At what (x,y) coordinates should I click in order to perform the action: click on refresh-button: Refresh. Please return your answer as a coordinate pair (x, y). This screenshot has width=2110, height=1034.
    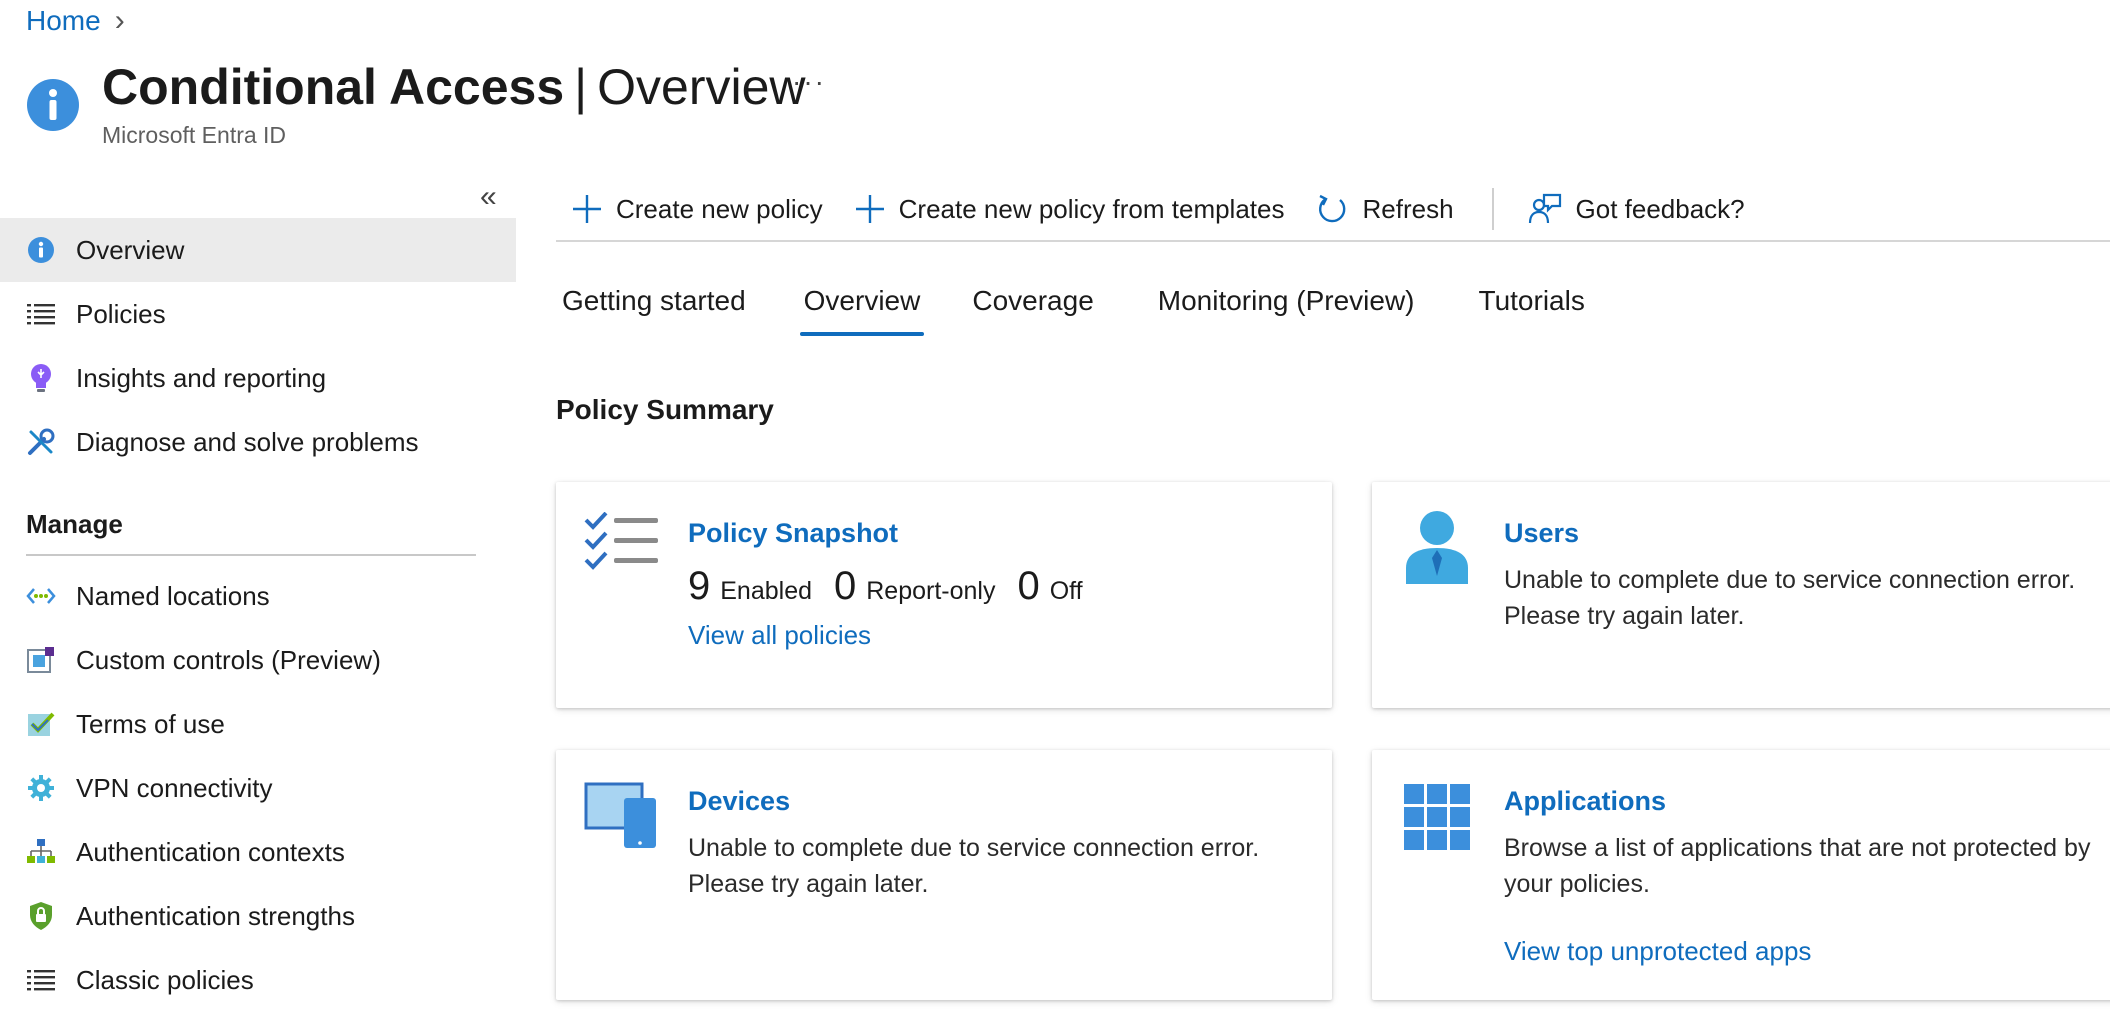
    Looking at the image, I should click on (1385, 209).